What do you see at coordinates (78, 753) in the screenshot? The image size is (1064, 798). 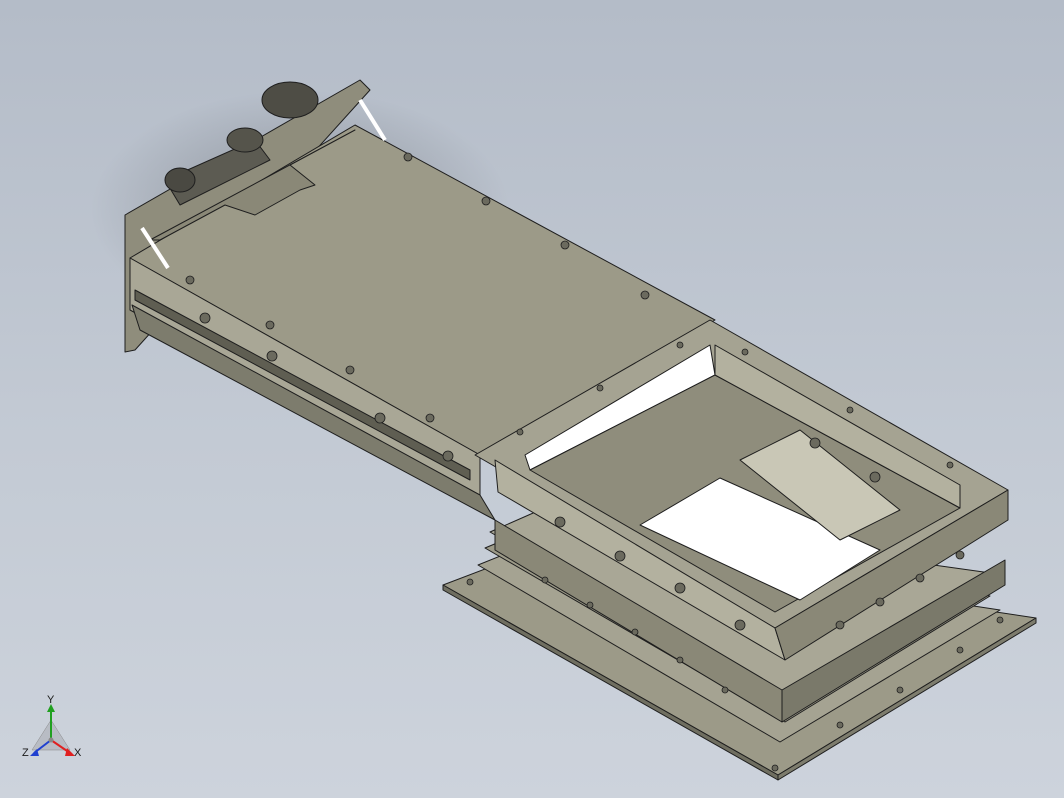 I see `axis-label-x: X` at bounding box center [78, 753].